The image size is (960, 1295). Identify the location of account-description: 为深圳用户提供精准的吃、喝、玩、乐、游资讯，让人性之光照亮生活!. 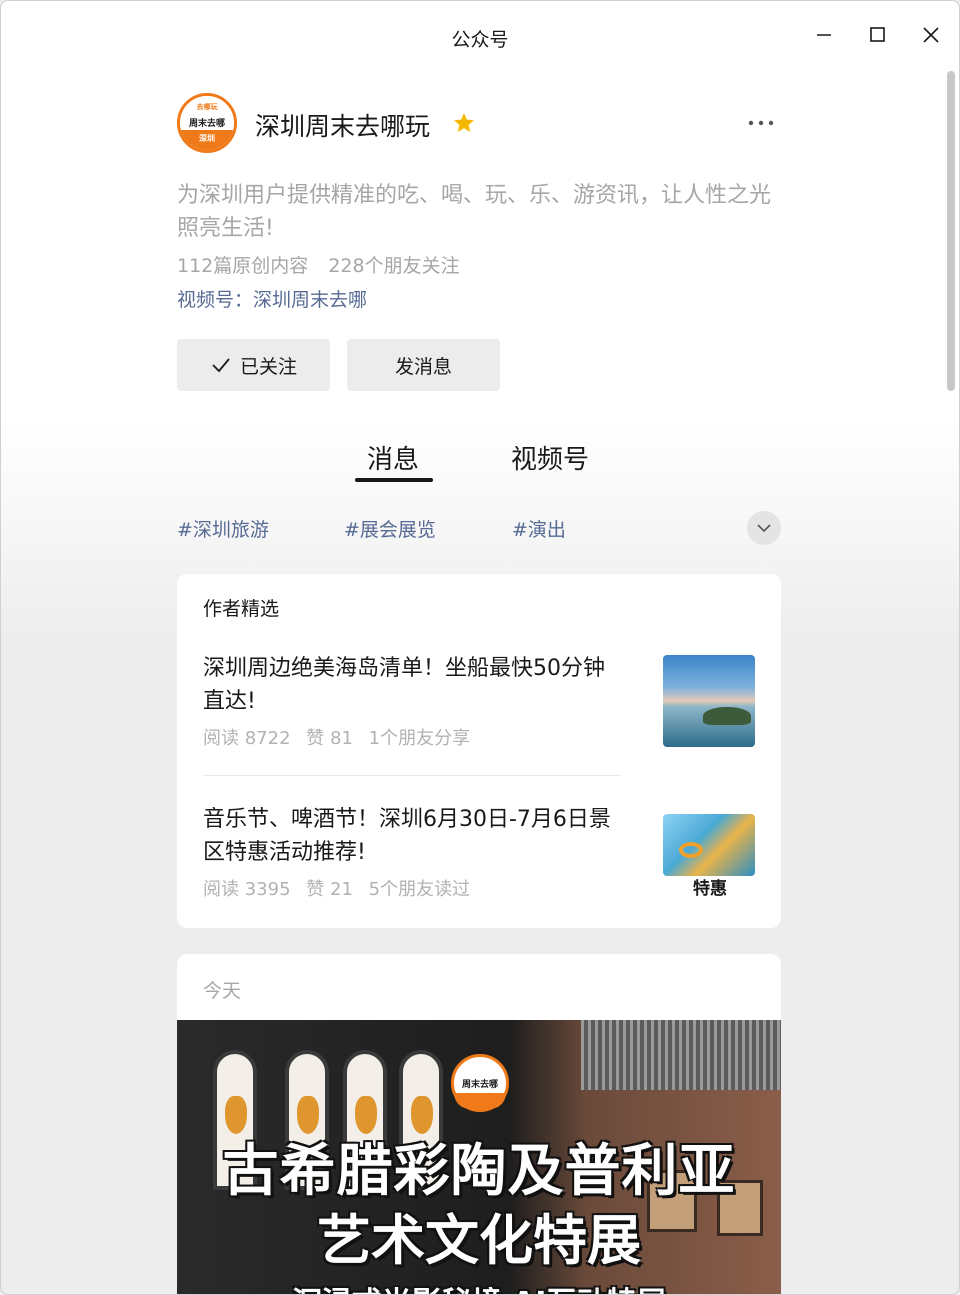
(474, 212).